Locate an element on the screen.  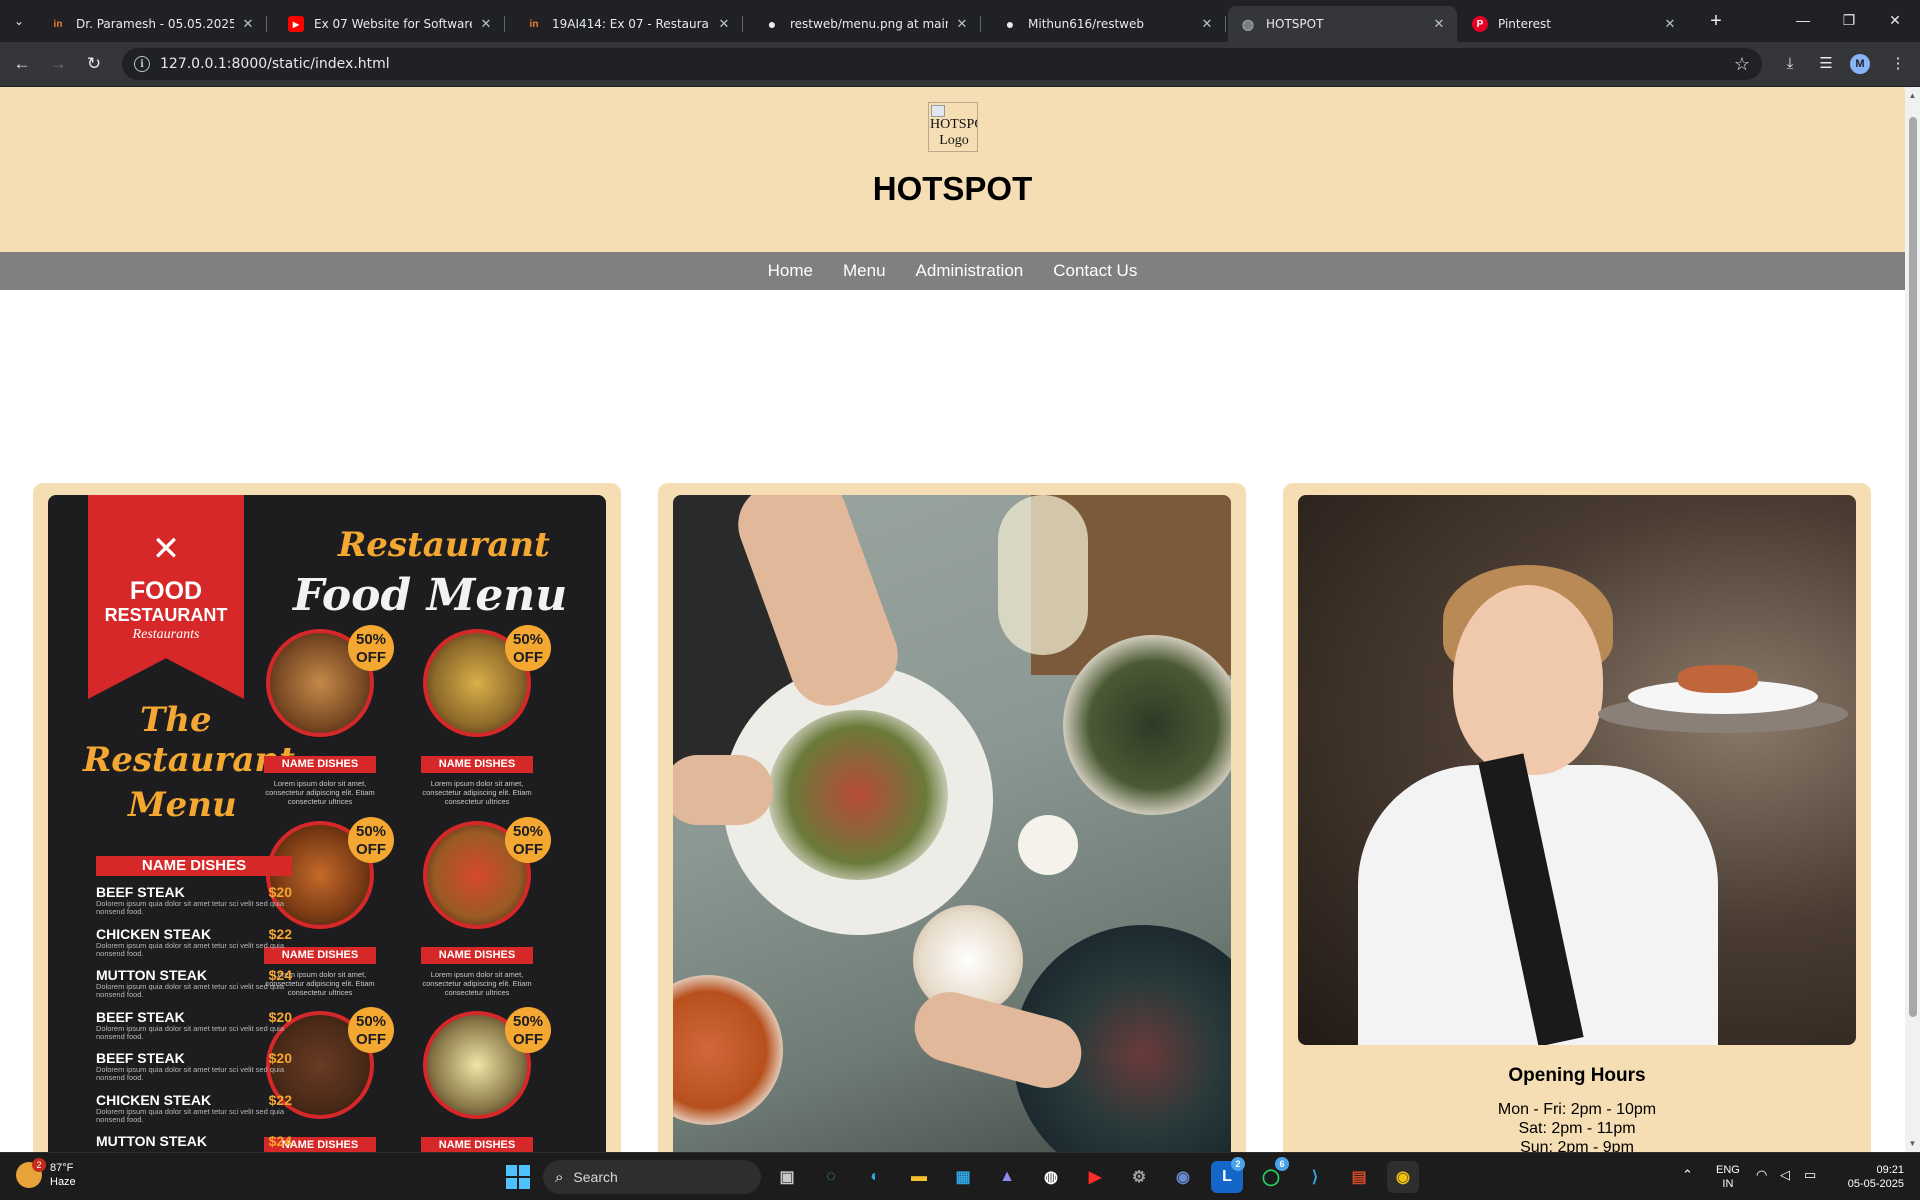
reload-button: ↻ is located at coordinates (94, 64).